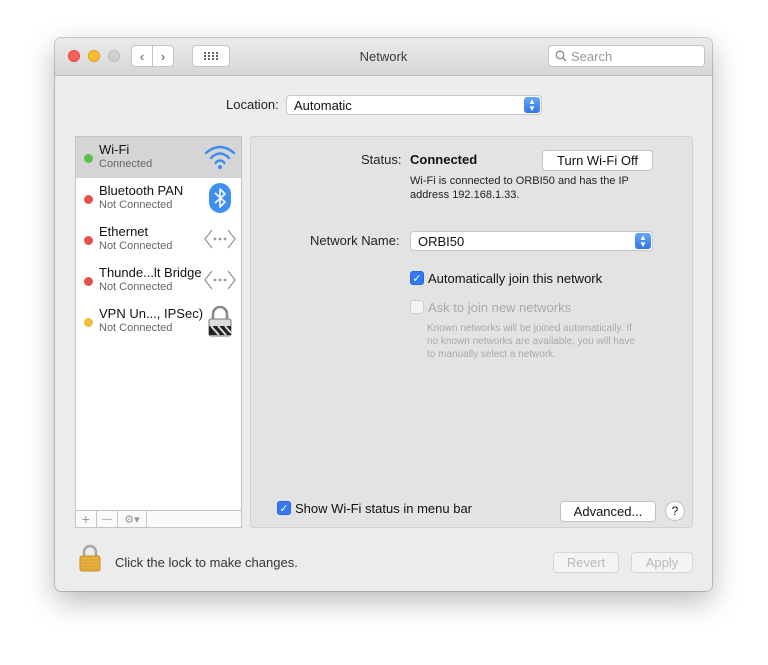  Describe the element at coordinates (592, 56) in the screenshot. I see `search-placeholder: Search` at that location.